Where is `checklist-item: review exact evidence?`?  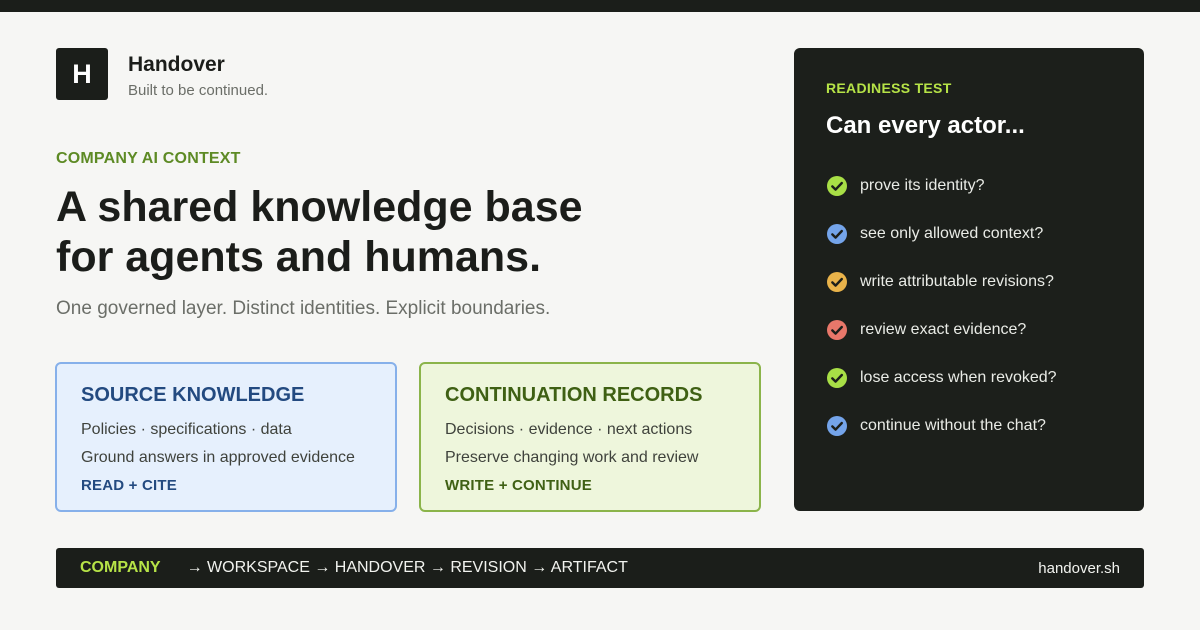
checklist-item: review exact evidence? is located at coordinates (969, 330).